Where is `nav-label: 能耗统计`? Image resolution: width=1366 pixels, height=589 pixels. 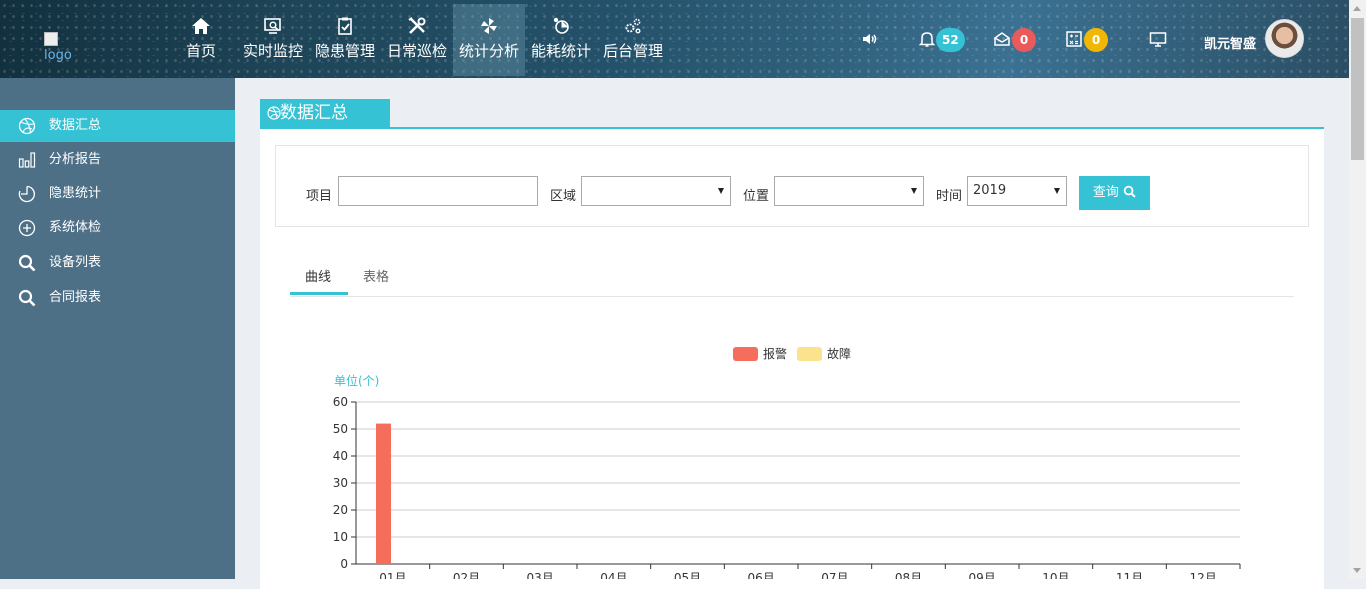
nav-label: 能耗统计 is located at coordinates (560, 51).